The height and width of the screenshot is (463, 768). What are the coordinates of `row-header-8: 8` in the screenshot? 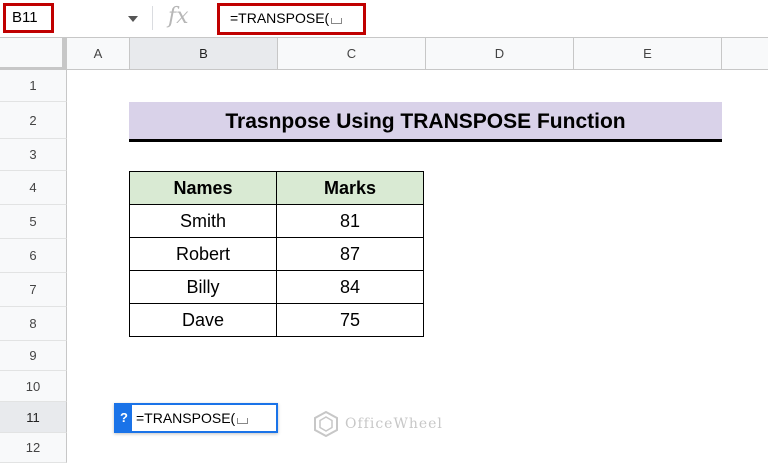 It's located at (33, 324).